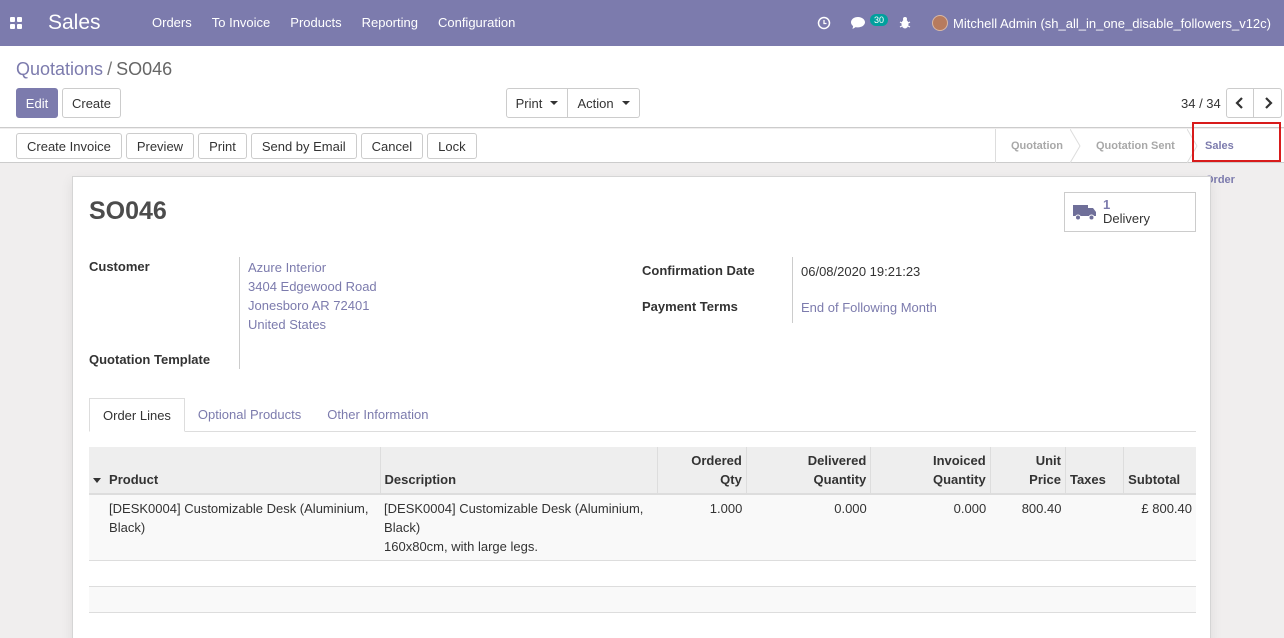 Image resolution: width=1284 pixels, height=638 pixels. I want to click on pager-value: 34 / 34, so click(1201, 103).